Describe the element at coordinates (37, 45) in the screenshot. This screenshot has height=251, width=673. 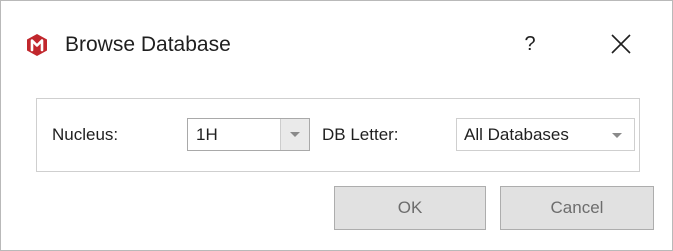
I see `app-logo-icon` at that location.